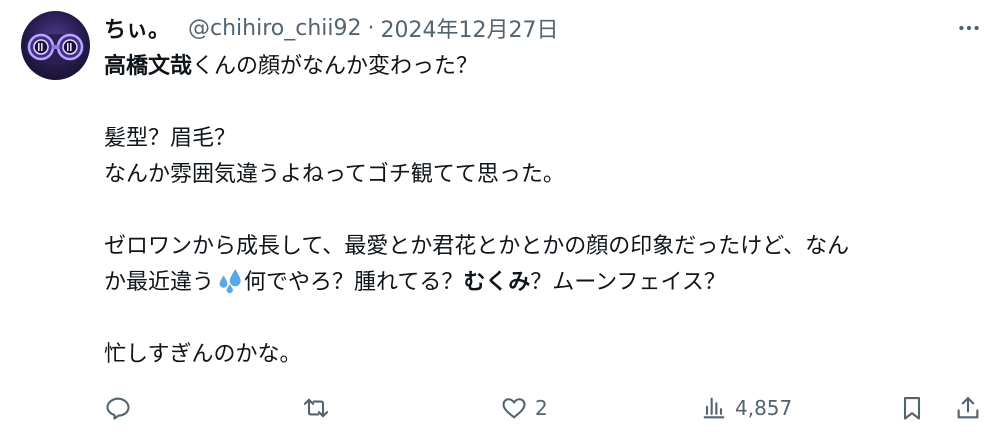  What do you see at coordinates (159, 282) in the screenshot?
I see `tweet-line-text: か最近違う` at bounding box center [159, 282].